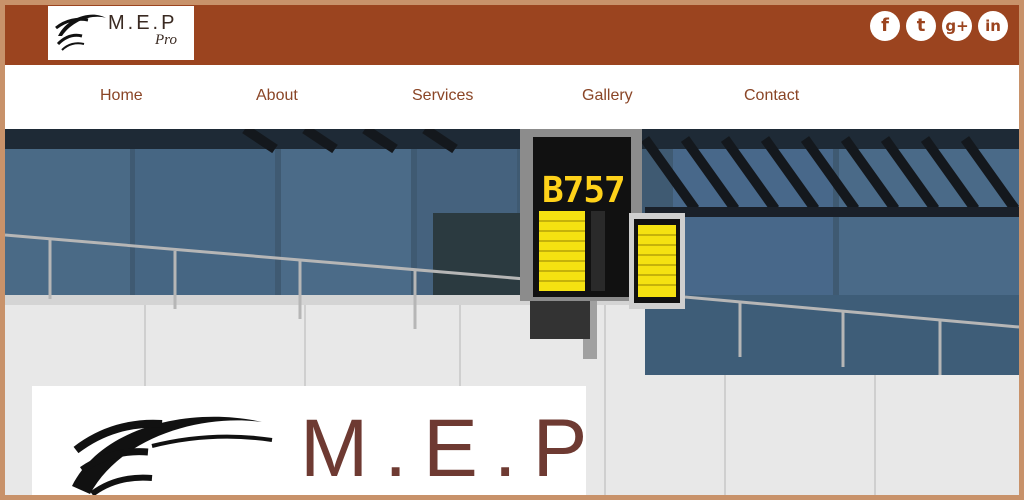  I want to click on nav-item-contact: Contact, so click(771, 96).